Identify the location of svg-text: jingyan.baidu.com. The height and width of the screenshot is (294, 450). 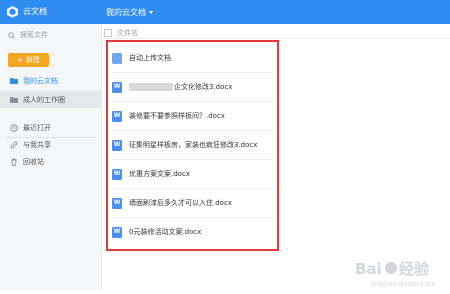
(403, 284).